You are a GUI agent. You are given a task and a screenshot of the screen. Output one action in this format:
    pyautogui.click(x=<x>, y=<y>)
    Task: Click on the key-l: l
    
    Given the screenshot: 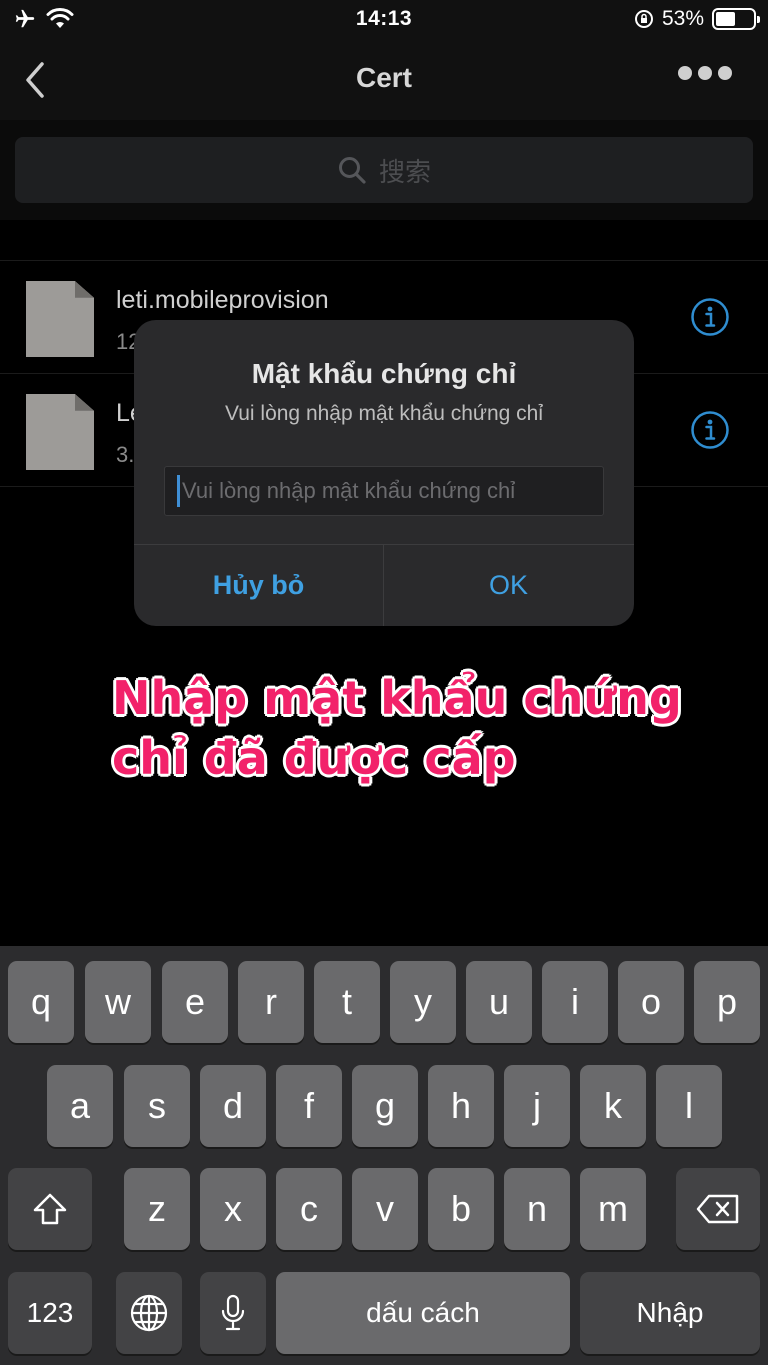 What is the action you would take?
    pyautogui.click(x=689, y=1106)
    